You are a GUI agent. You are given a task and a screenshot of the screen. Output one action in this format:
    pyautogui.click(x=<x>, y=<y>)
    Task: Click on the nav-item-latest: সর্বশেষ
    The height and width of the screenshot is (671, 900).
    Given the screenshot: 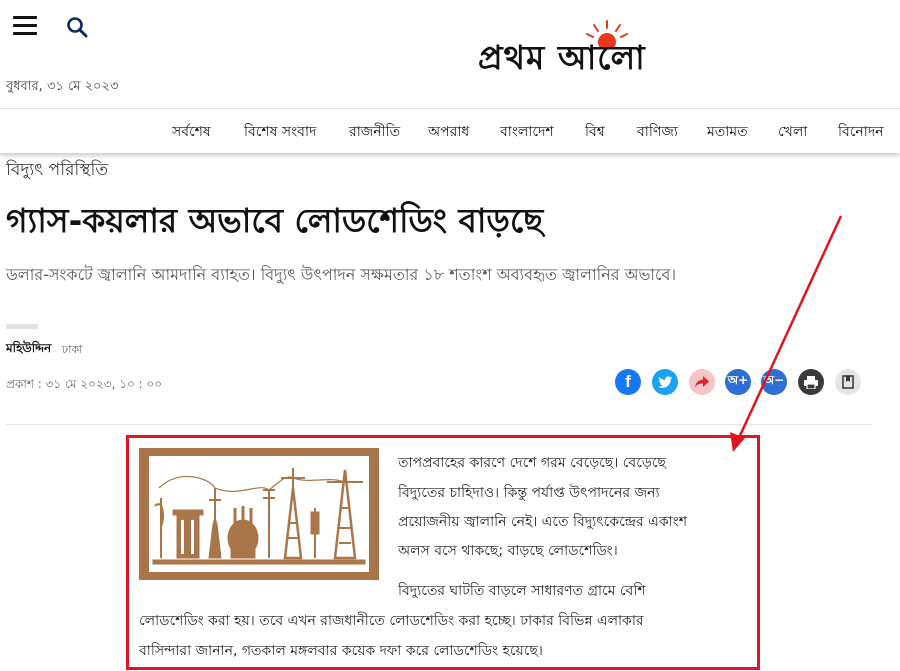 What is the action you would take?
    pyautogui.click(x=191, y=132)
    